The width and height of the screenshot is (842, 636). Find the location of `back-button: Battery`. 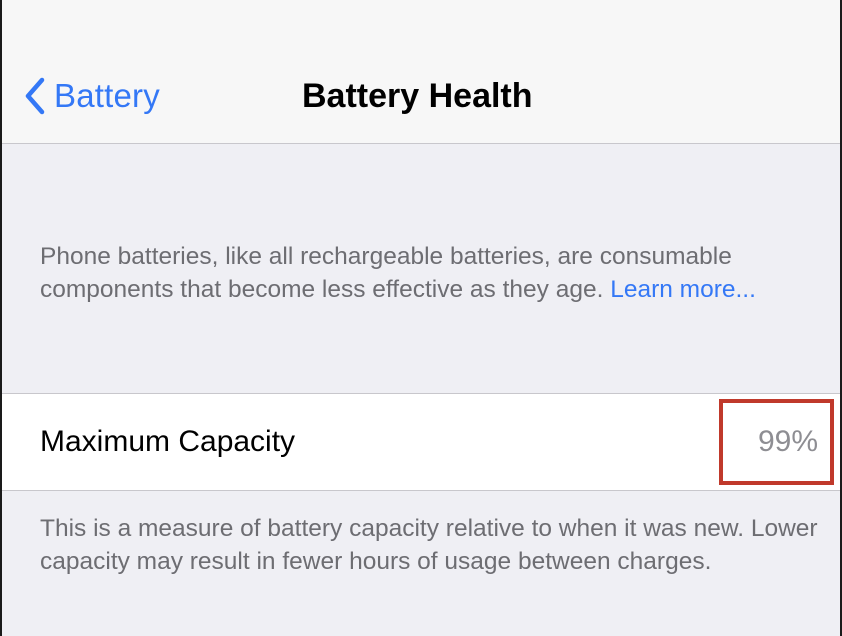

back-button: Battery is located at coordinates (92, 96).